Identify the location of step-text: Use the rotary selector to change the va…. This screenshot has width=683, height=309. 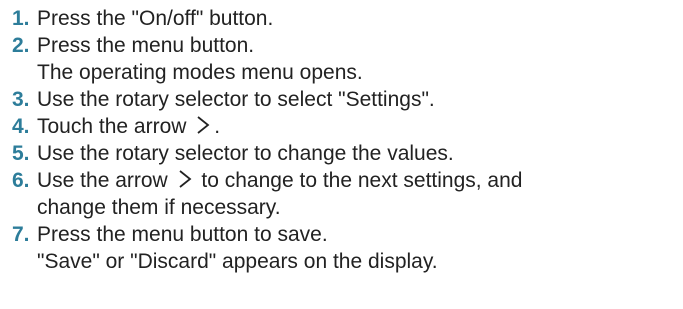
(245, 153).